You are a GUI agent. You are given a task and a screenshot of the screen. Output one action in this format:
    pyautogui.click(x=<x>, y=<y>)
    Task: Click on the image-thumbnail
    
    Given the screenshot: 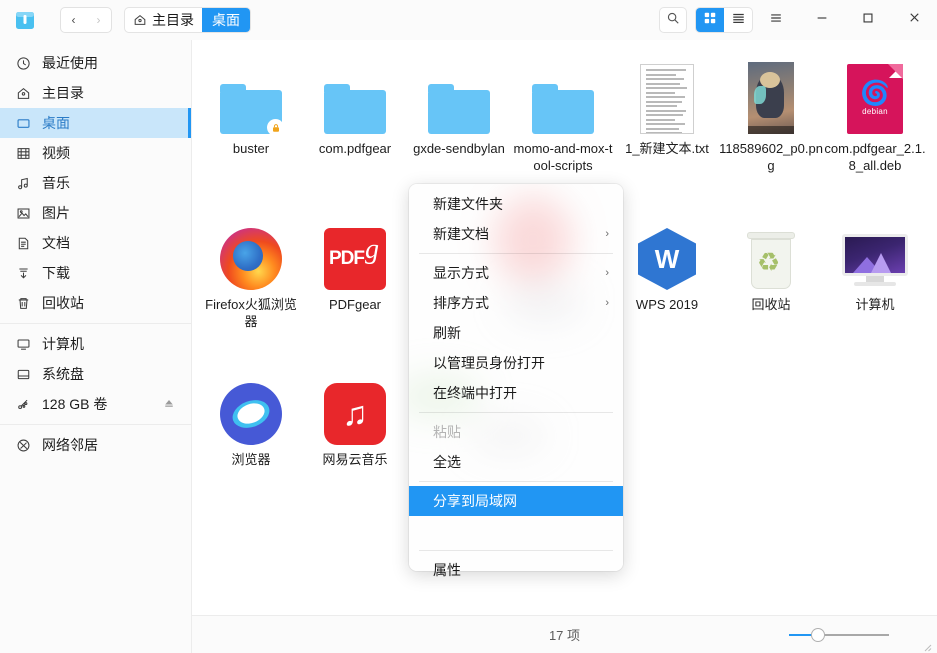 What is the action you would take?
    pyautogui.click(x=771, y=94)
    